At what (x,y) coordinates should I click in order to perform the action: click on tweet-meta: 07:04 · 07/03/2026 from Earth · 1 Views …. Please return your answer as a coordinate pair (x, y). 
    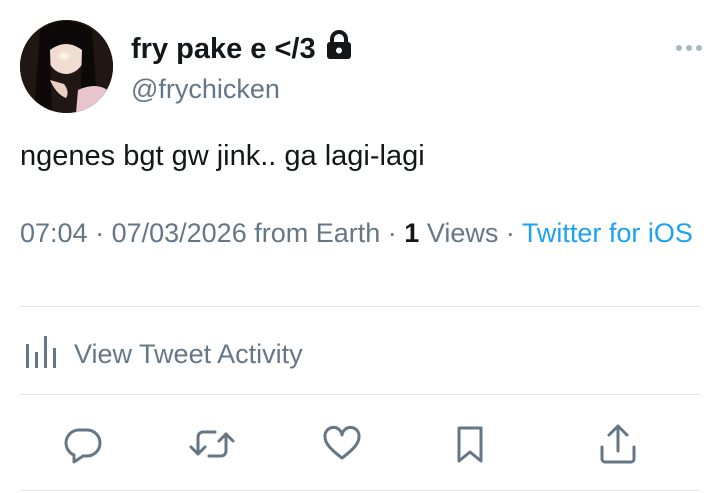
    Looking at the image, I should click on (356, 233).